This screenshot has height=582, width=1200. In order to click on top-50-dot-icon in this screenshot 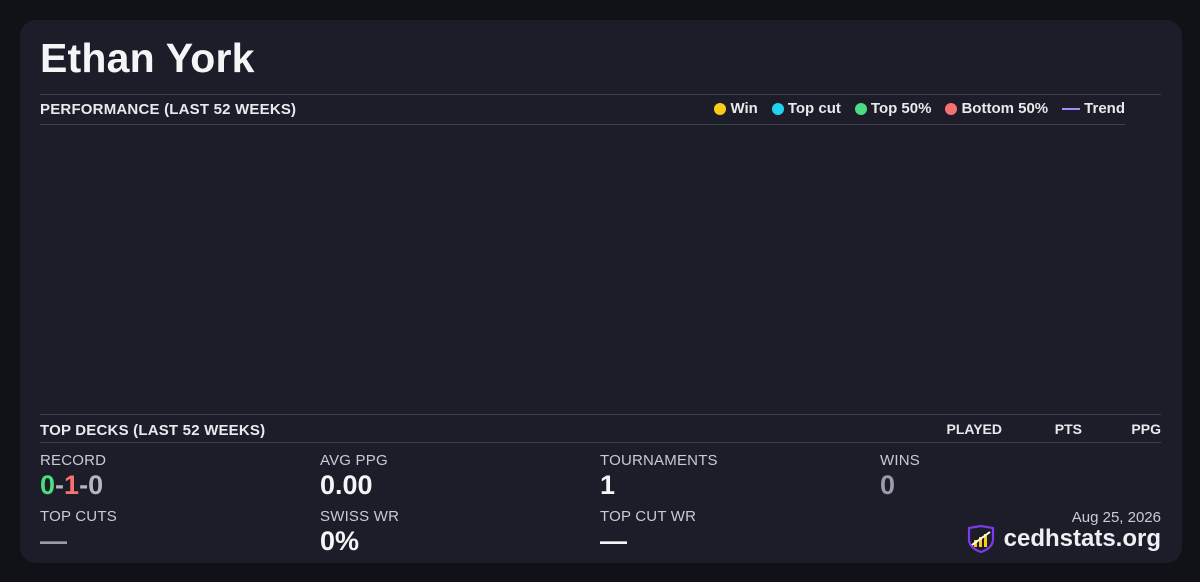, I will do `click(860, 108)`.